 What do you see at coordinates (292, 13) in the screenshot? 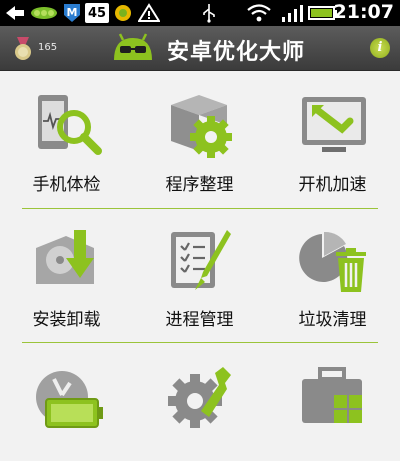
I see `signal-icon` at bounding box center [292, 13].